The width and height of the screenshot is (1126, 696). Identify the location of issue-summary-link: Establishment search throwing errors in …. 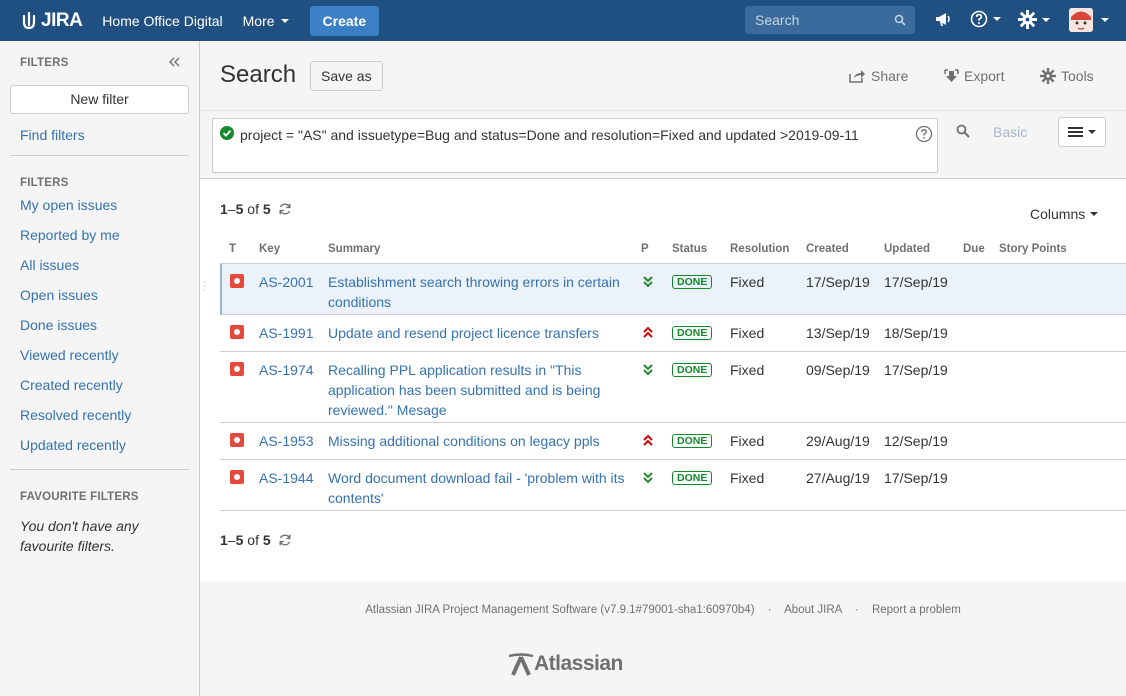
(478, 292).